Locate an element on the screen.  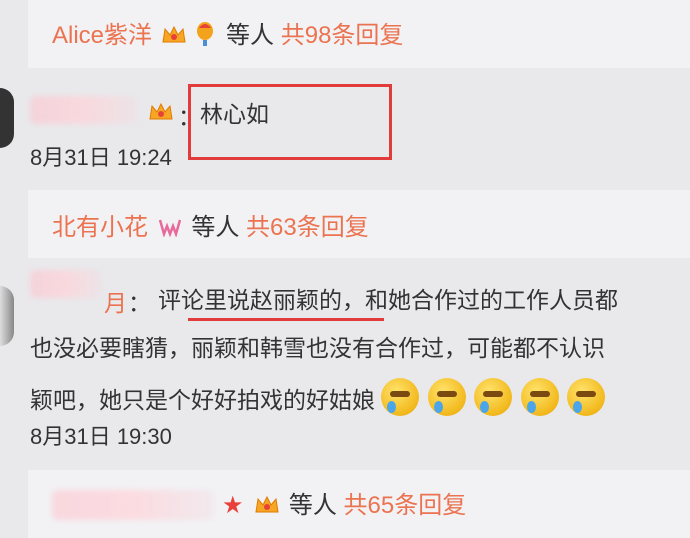
comment-timestamp: 8月31日 19:24 is located at coordinates (101, 157).